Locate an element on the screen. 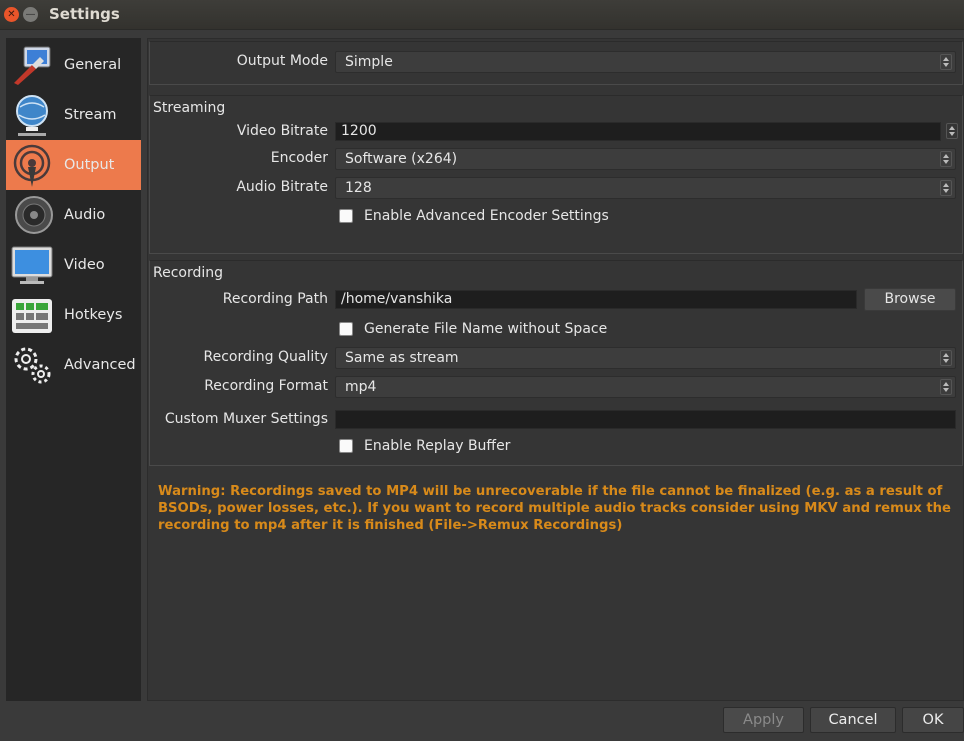  sidebar-item-label: General is located at coordinates (93, 65).